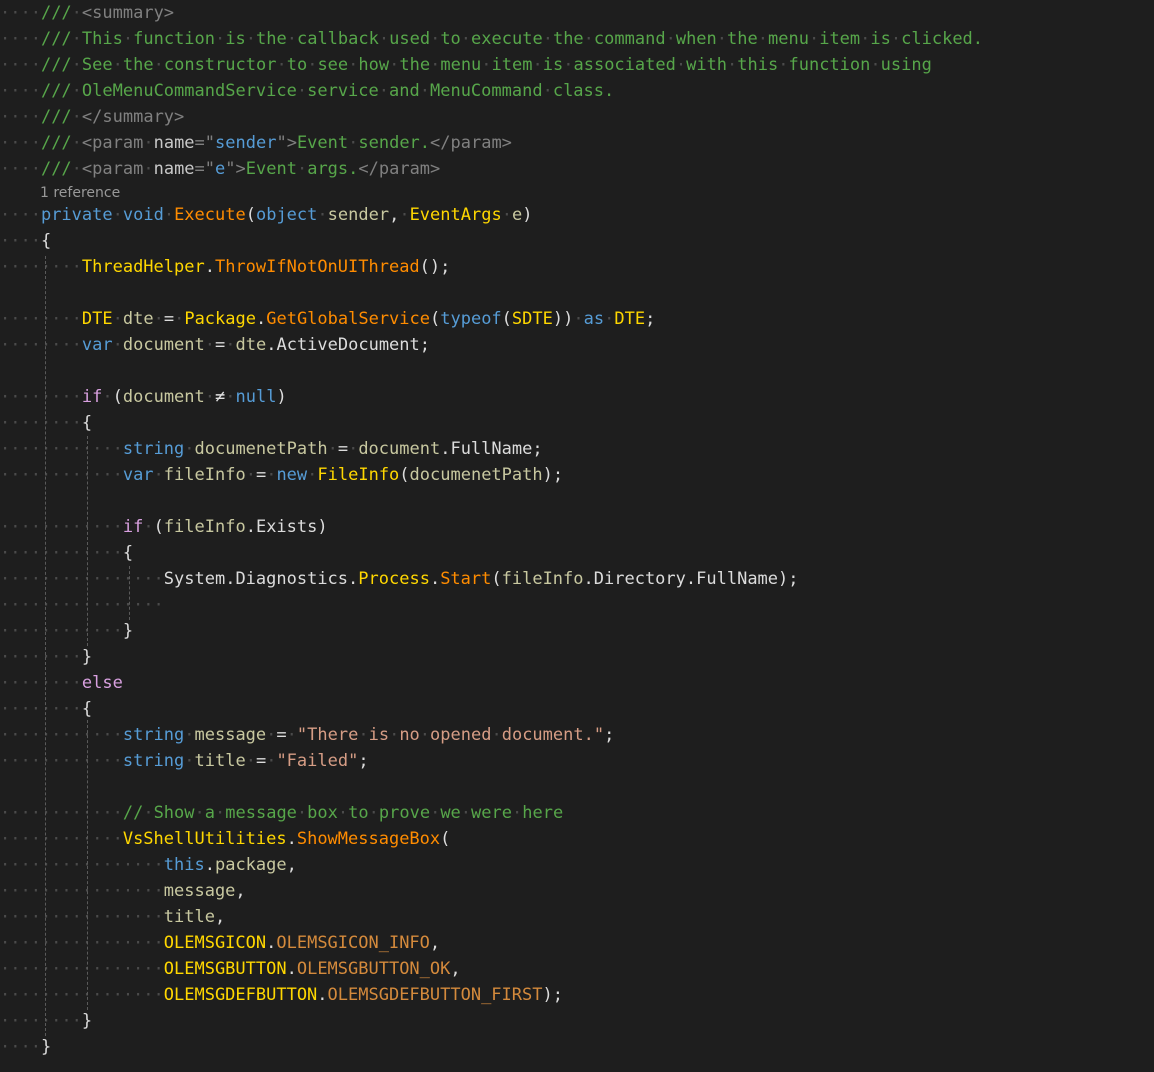 The image size is (1154, 1072). What do you see at coordinates (379, 735) in the screenshot?
I see `code-token: is` at bounding box center [379, 735].